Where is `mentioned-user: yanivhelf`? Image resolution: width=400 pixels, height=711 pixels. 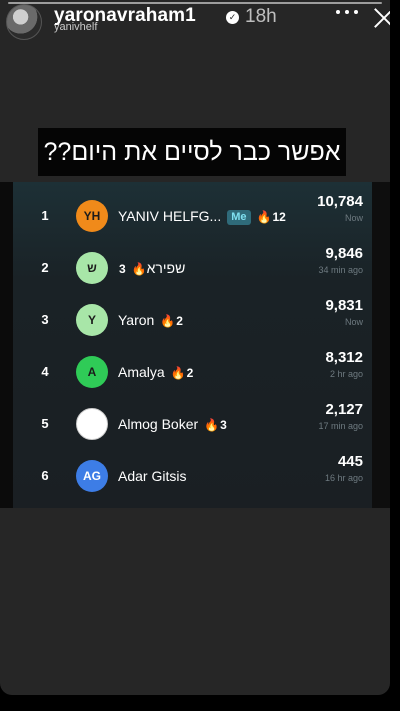 mentioned-user: yanivhelf is located at coordinates (75, 27).